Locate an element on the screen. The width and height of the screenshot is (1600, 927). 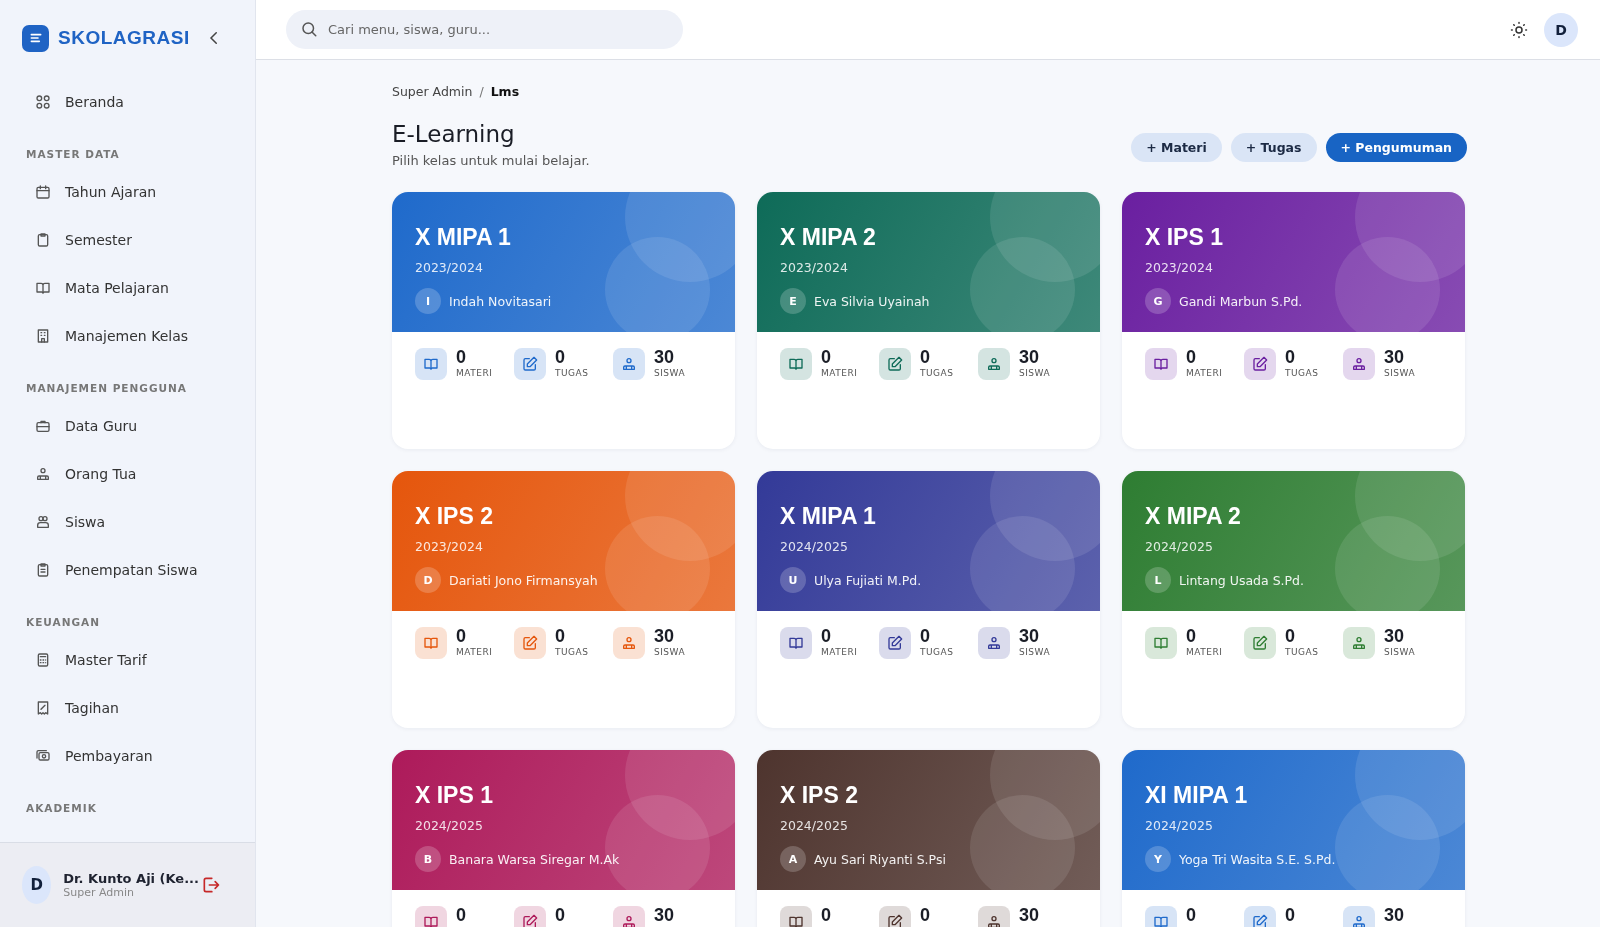
sidebar-item: Beranda is located at coordinates (127, 102).